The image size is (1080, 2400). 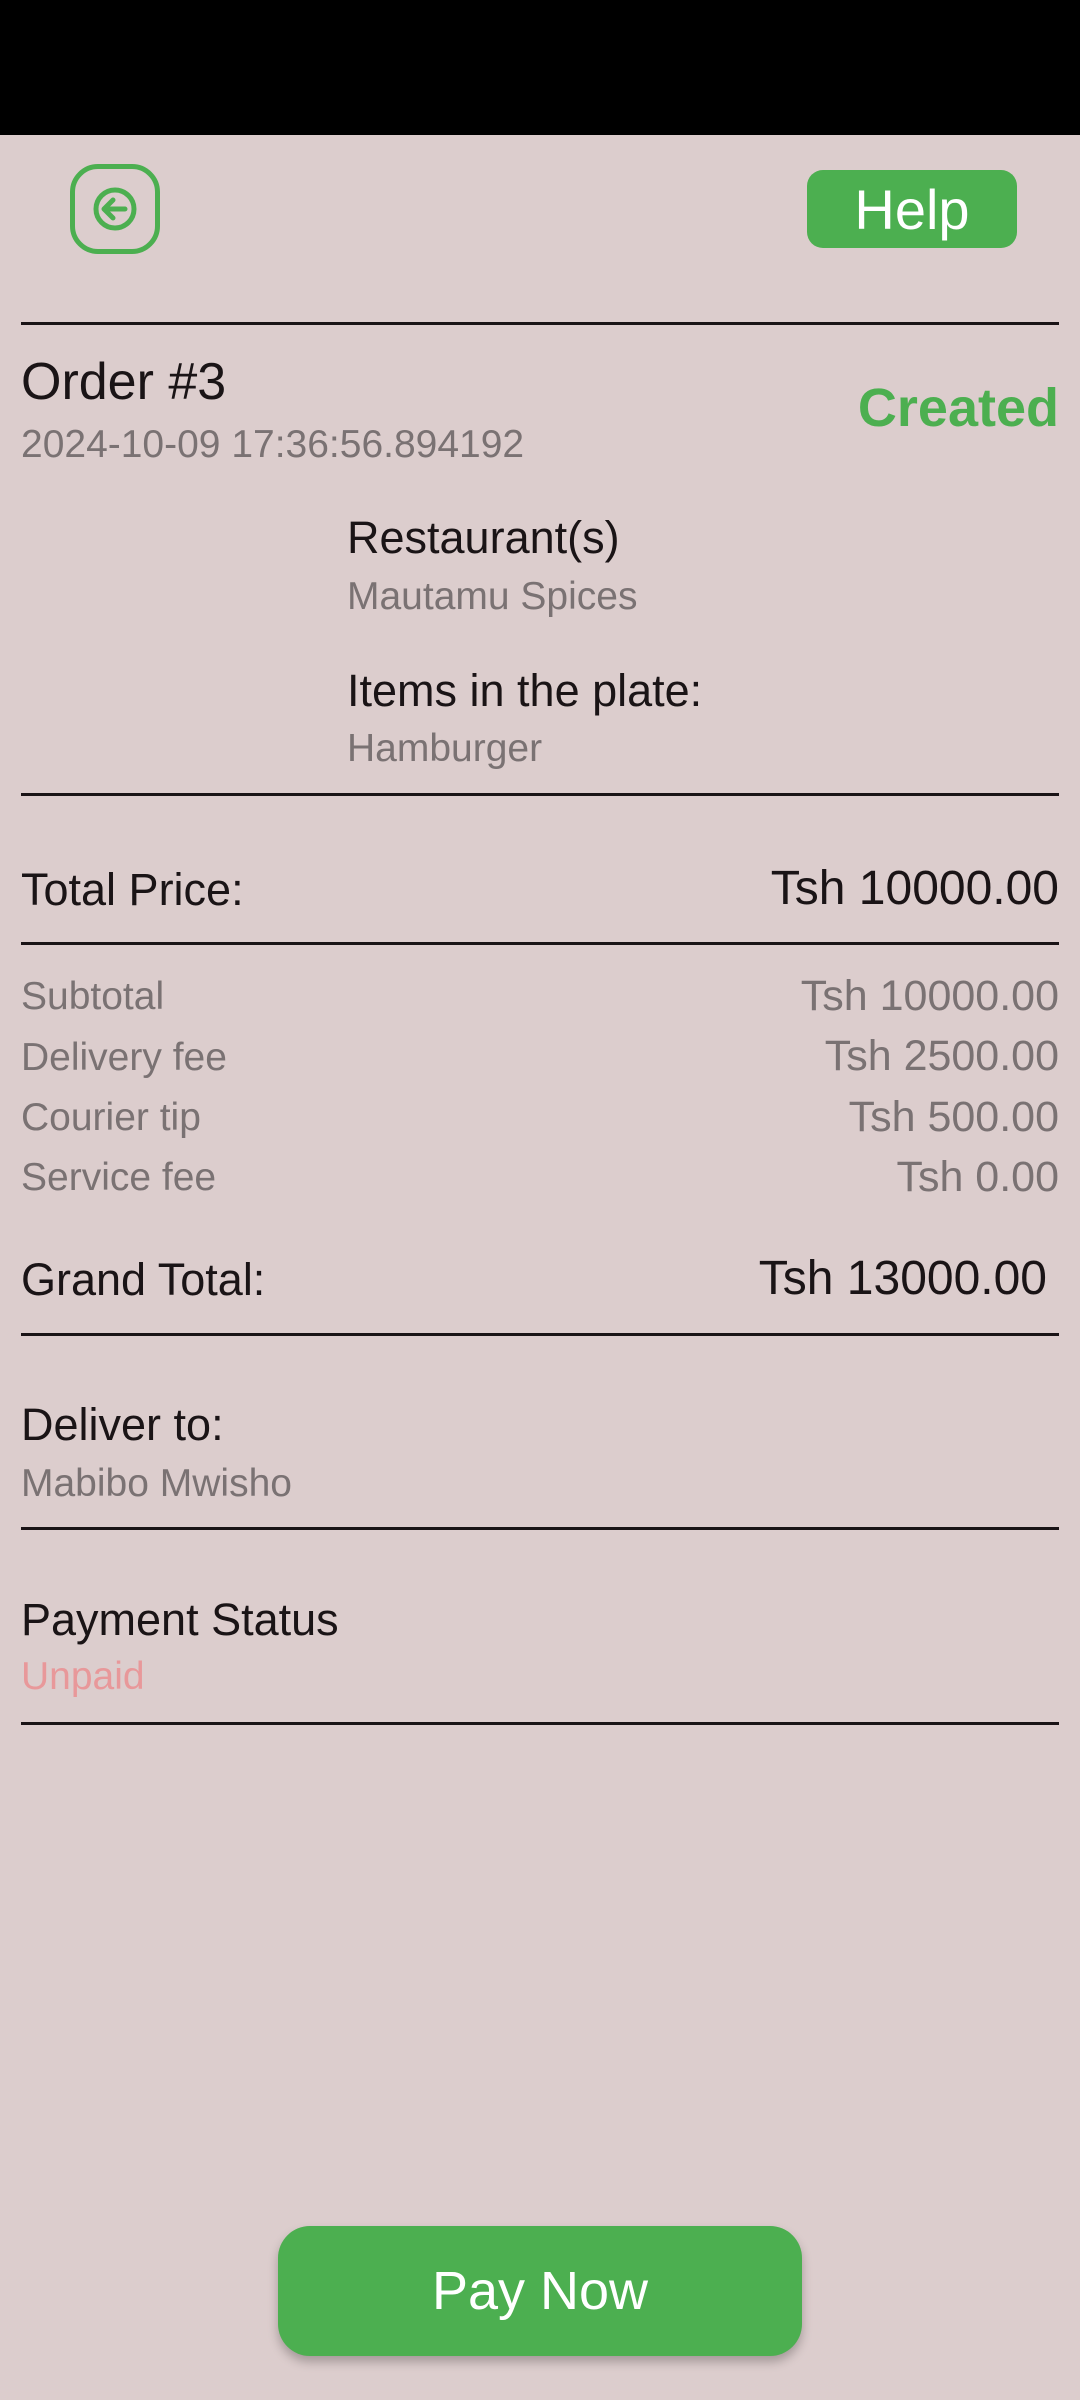 I want to click on subtotal-label: Subtotal, so click(x=93, y=996).